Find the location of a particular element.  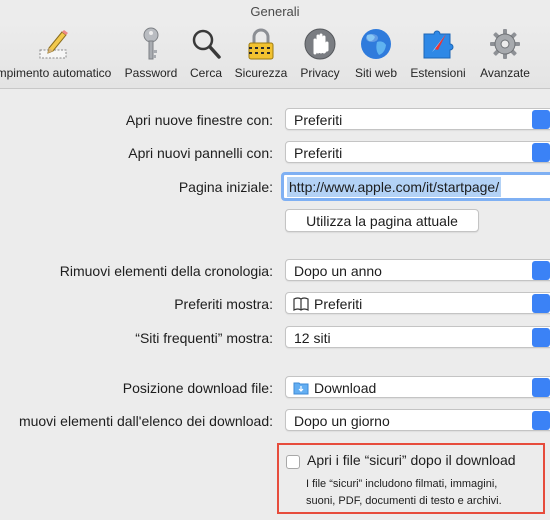

toolbar-label-extensions: Estensioni is located at coordinates (438, 73).